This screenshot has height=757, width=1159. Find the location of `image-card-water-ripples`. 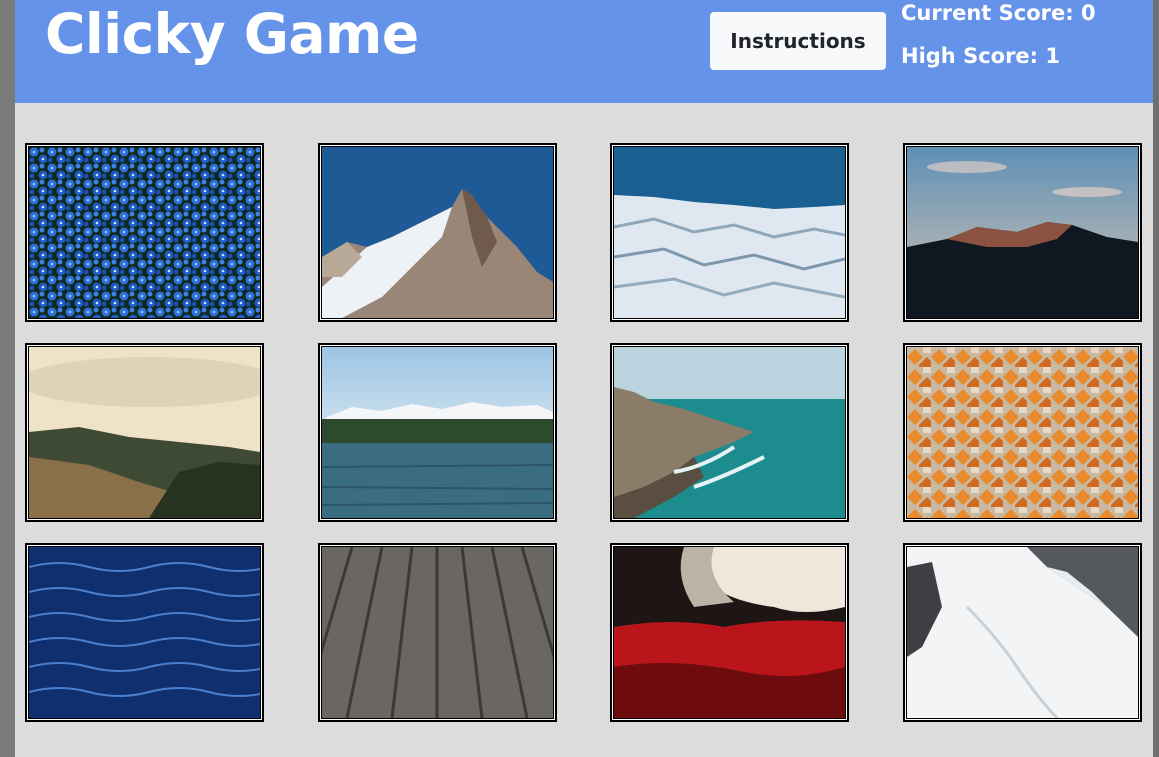

image-card-water-ripples is located at coordinates (144, 632).